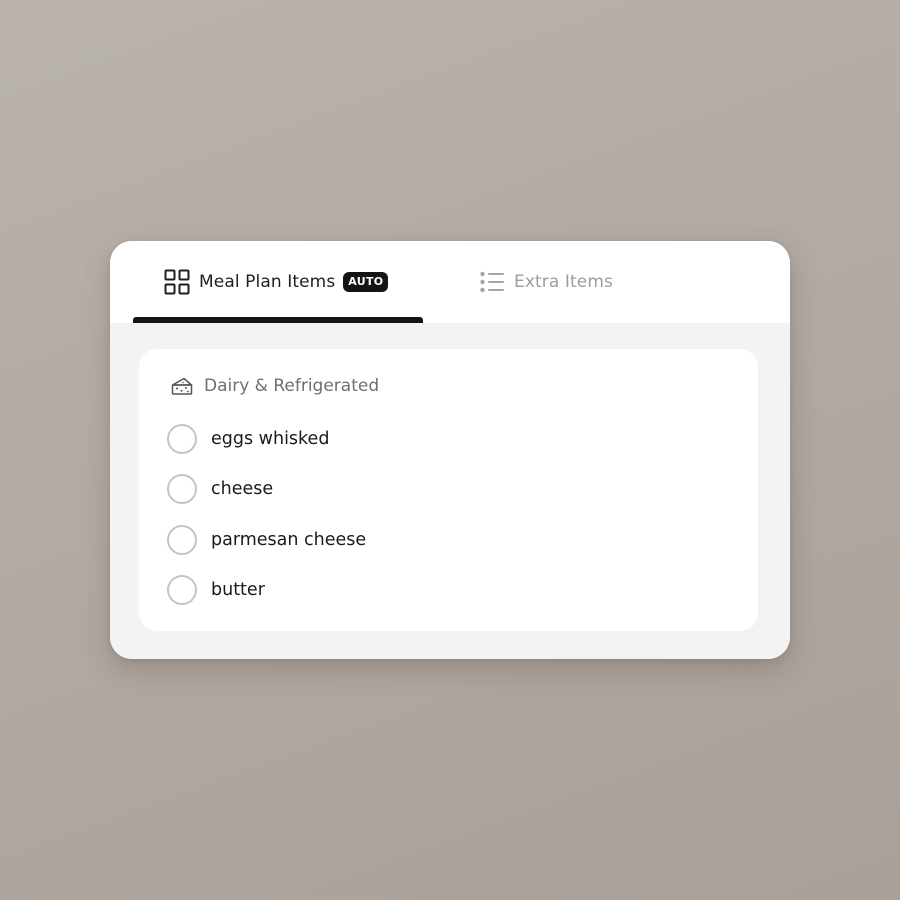 The image size is (900, 900). Describe the element at coordinates (289, 540) in the screenshot. I see `item-label: parmesan cheese` at that location.